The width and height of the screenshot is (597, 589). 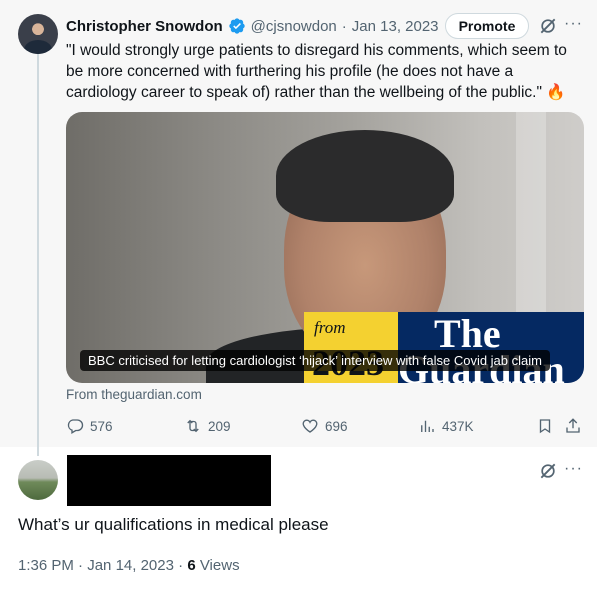 I want to click on from-word: from, so click(x=330, y=327).